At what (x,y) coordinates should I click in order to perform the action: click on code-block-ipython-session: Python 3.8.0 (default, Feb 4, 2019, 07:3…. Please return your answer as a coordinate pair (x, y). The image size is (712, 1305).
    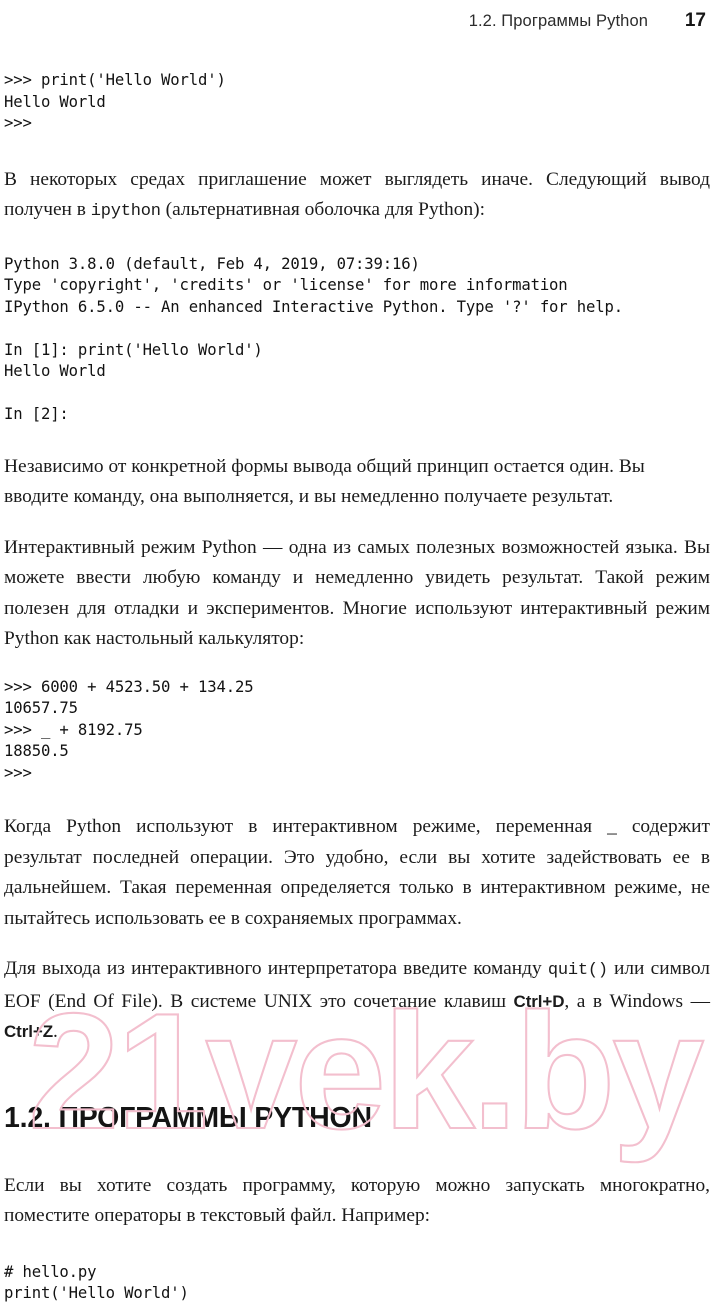
    Looking at the image, I should click on (313, 339).